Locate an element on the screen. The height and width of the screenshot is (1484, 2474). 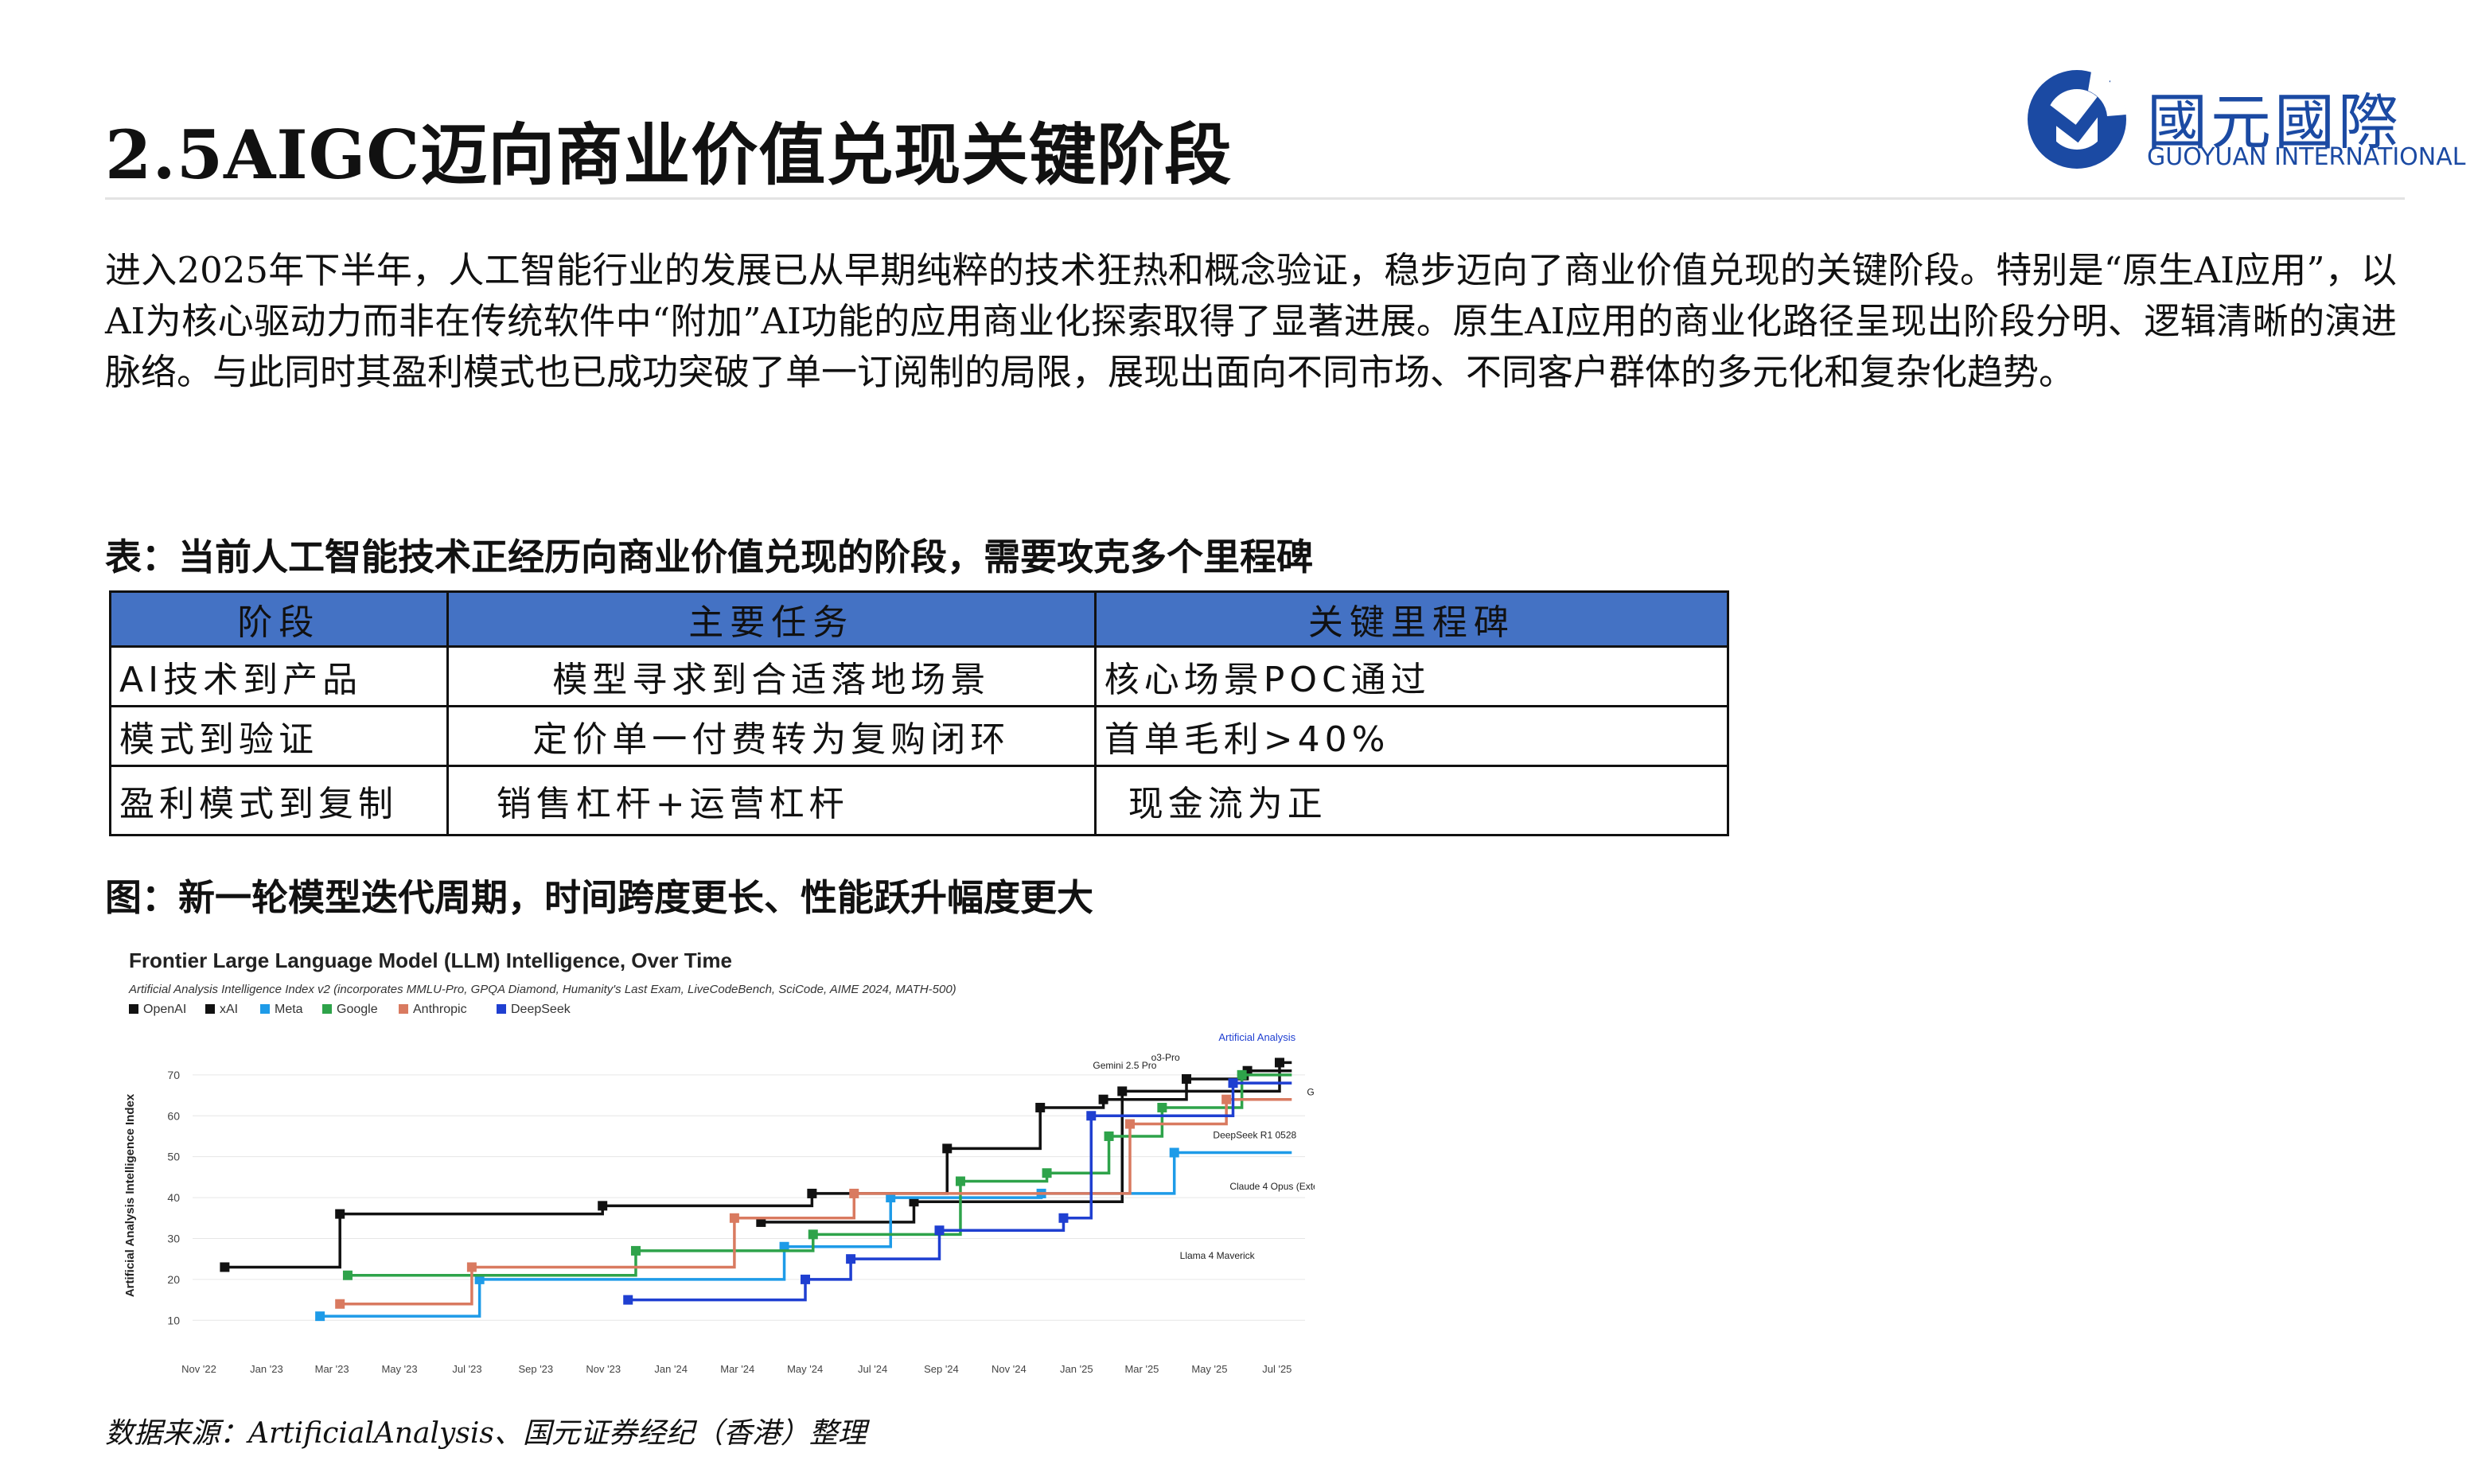
header-milestone: 关键里程碑 is located at coordinates (1412, 619).